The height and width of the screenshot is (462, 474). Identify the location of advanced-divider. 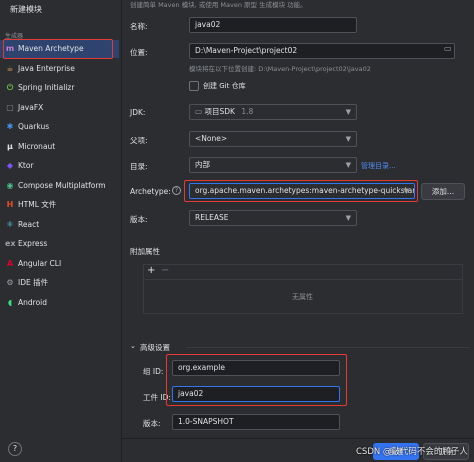
(328, 347).